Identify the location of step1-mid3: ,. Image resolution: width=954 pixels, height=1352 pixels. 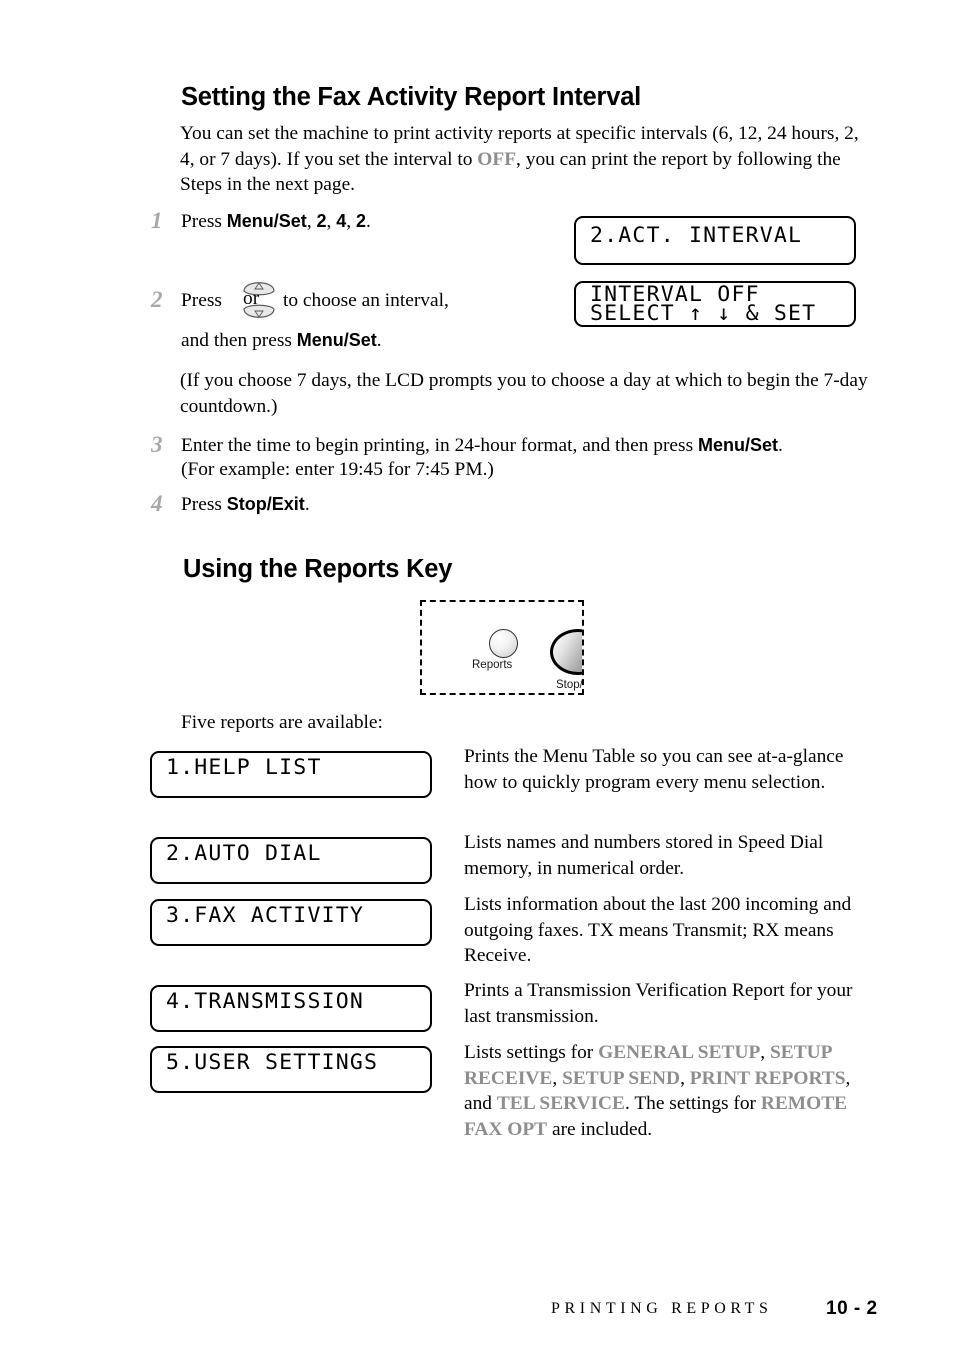
(351, 221).